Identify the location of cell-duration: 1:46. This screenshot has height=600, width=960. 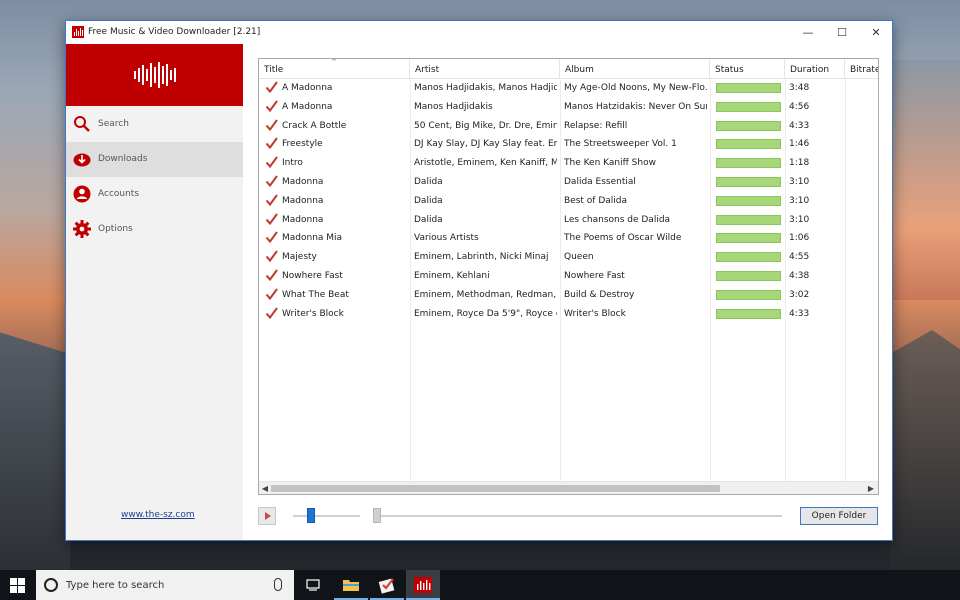
(799, 144).